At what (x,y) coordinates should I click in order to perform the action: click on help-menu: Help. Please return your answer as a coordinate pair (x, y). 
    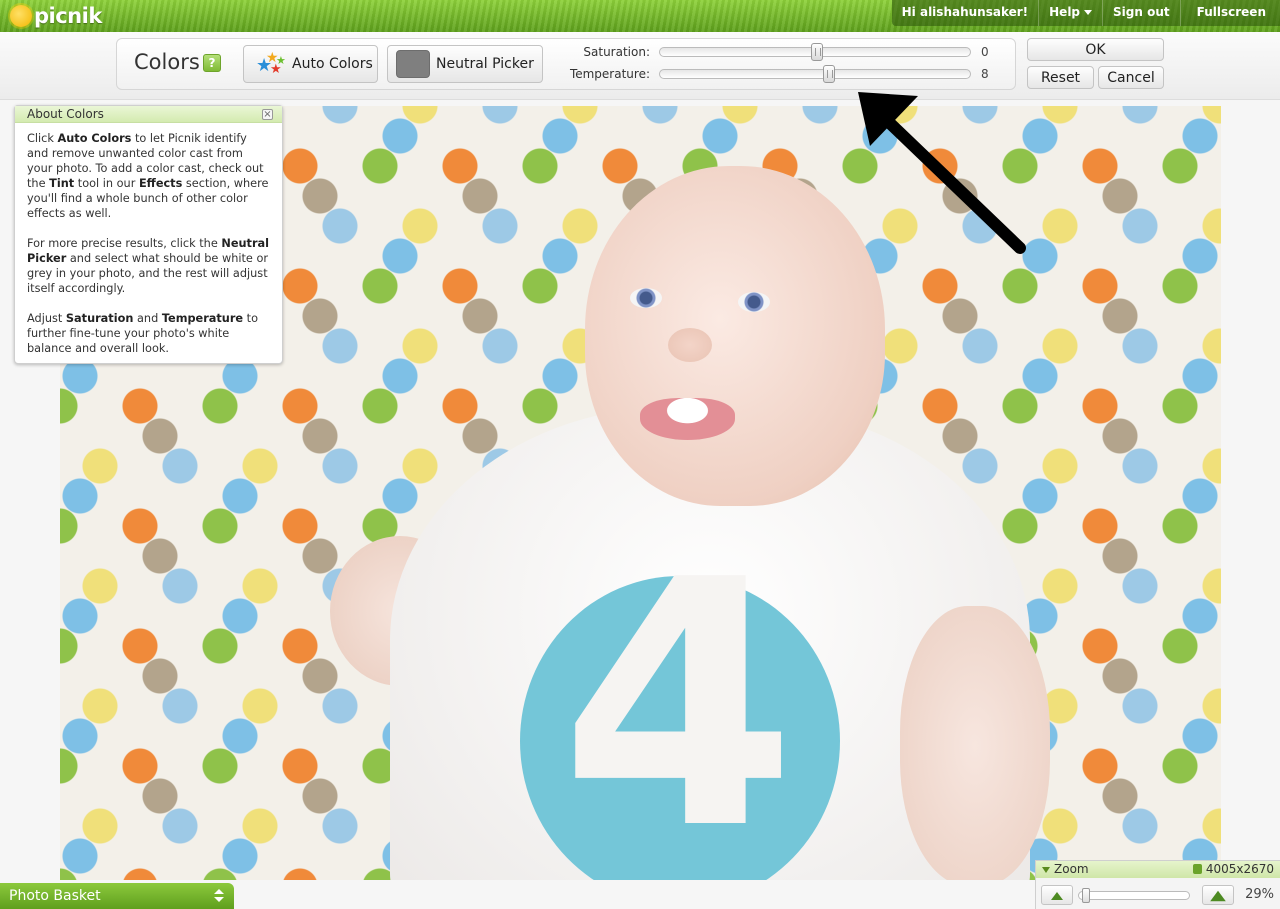
    Looking at the image, I should click on (1071, 13).